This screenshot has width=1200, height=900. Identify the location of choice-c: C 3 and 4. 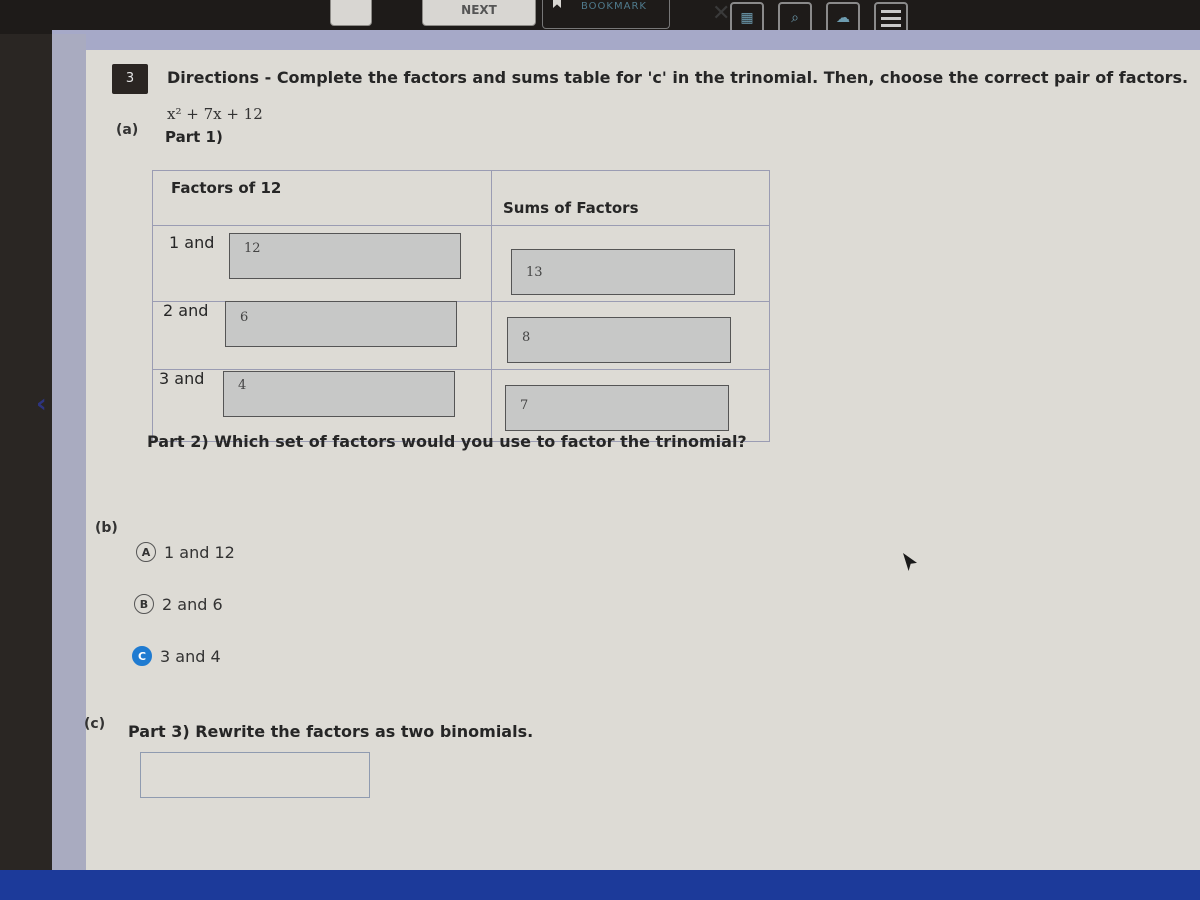
(176, 656).